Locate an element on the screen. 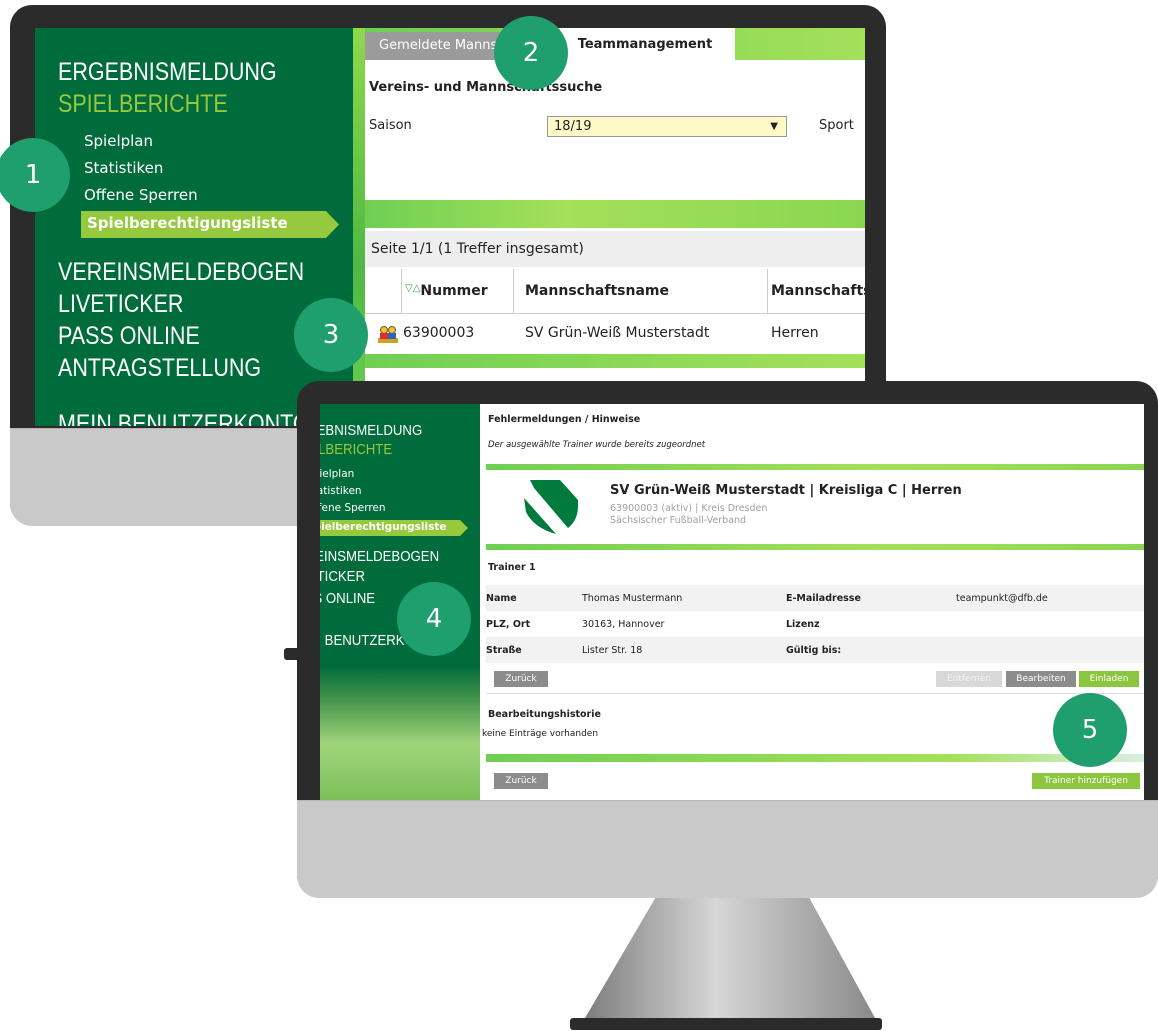 The image size is (1158, 1031). lizenz-label: Lizenz is located at coordinates (803, 624).